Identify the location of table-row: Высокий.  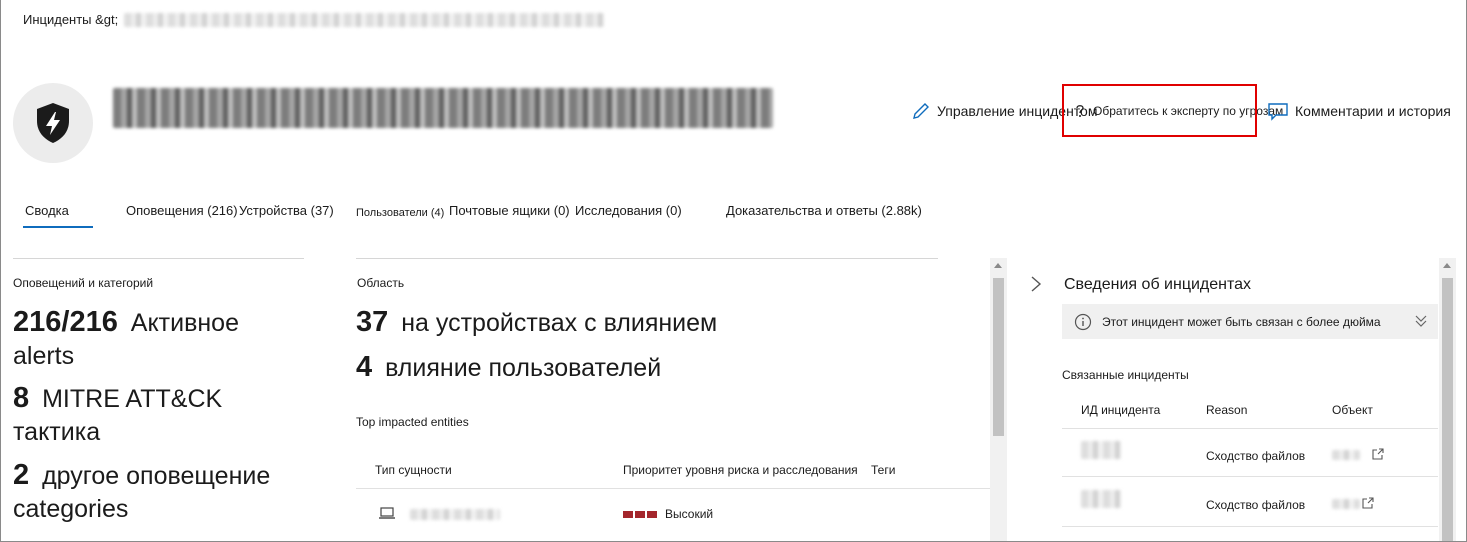
(673, 514).